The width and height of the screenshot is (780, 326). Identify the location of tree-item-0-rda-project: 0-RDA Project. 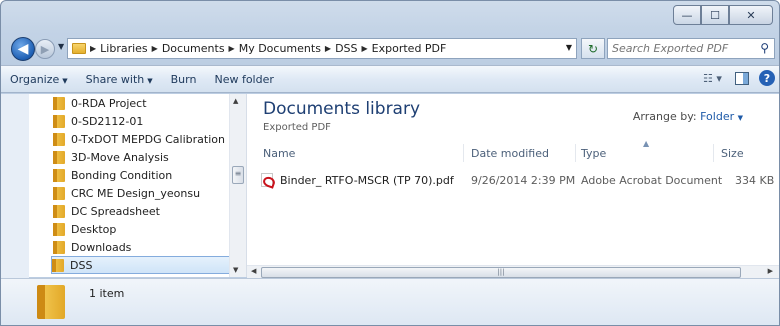
(100, 103).